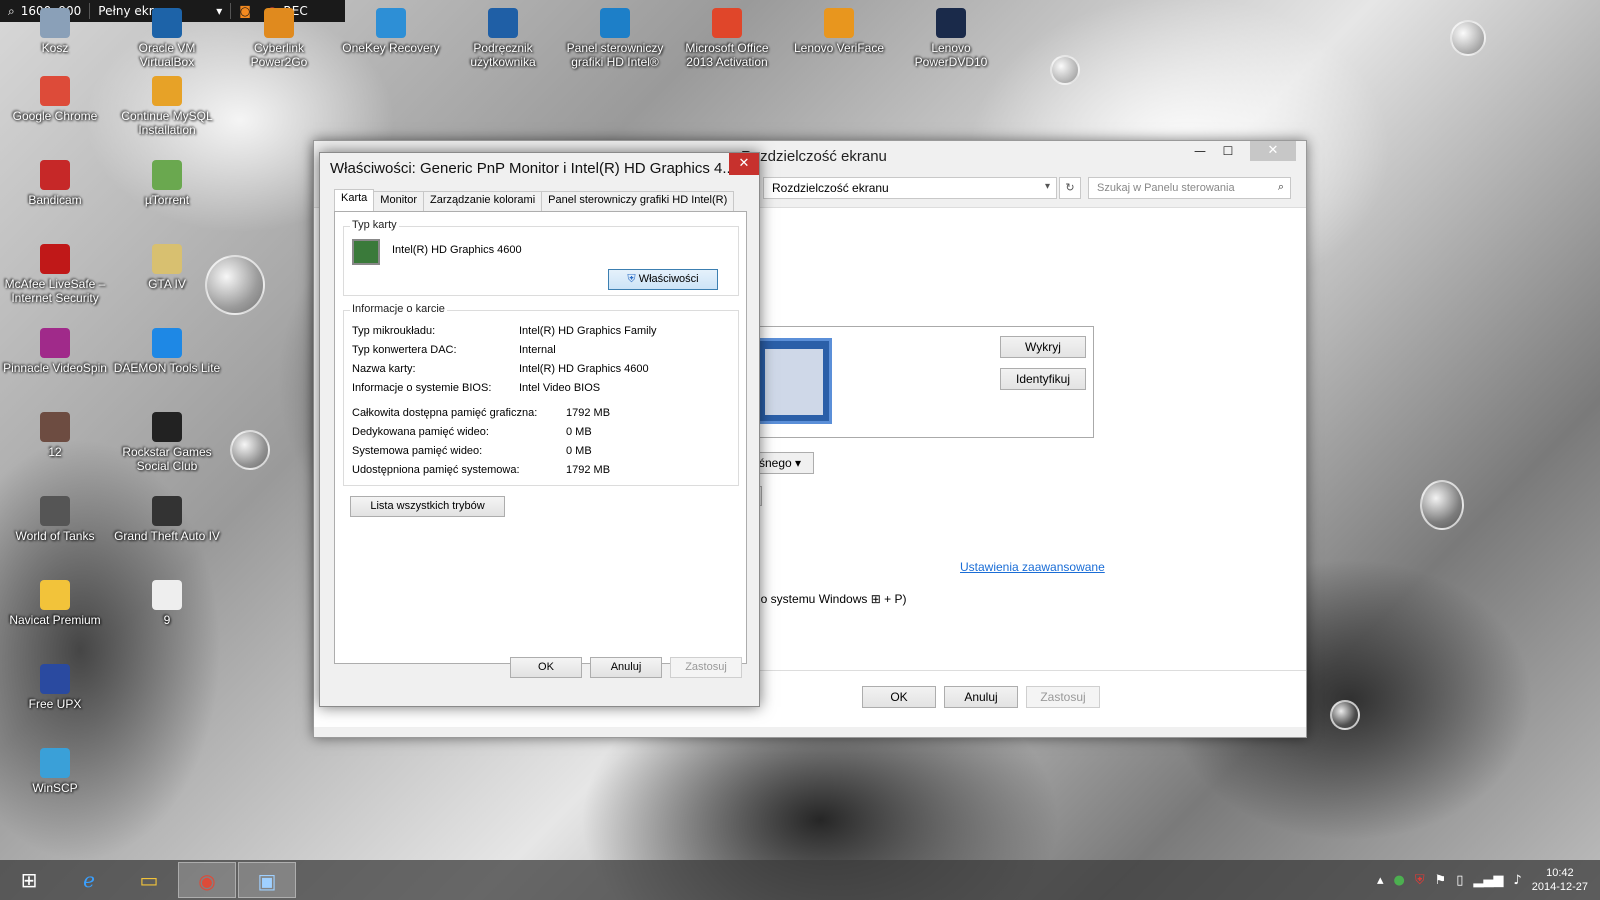 The height and width of the screenshot is (900, 1600). Describe the element at coordinates (167, 427) in the screenshot. I see `rockstar-icon` at that location.